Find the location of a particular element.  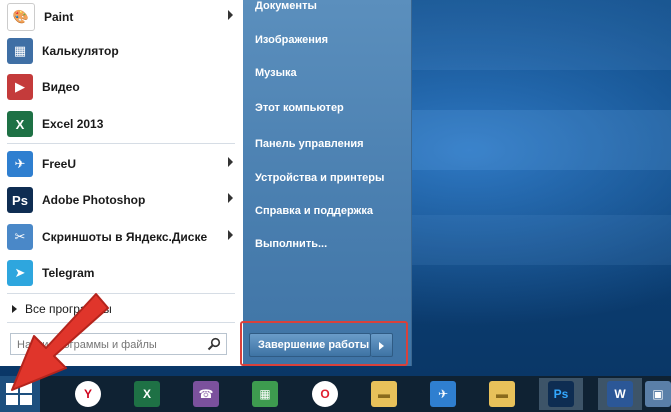

telegram-icon: ➤ is located at coordinates (20, 273).